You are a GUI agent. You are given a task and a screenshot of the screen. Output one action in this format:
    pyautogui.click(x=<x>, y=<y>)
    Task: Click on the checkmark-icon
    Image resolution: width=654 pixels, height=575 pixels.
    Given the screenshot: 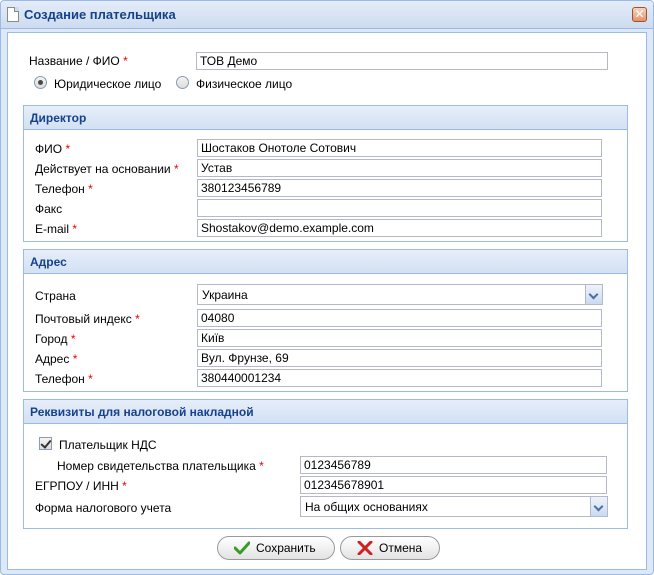 What is the action you would take?
    pyautogui.click(x=242, y=548)
    